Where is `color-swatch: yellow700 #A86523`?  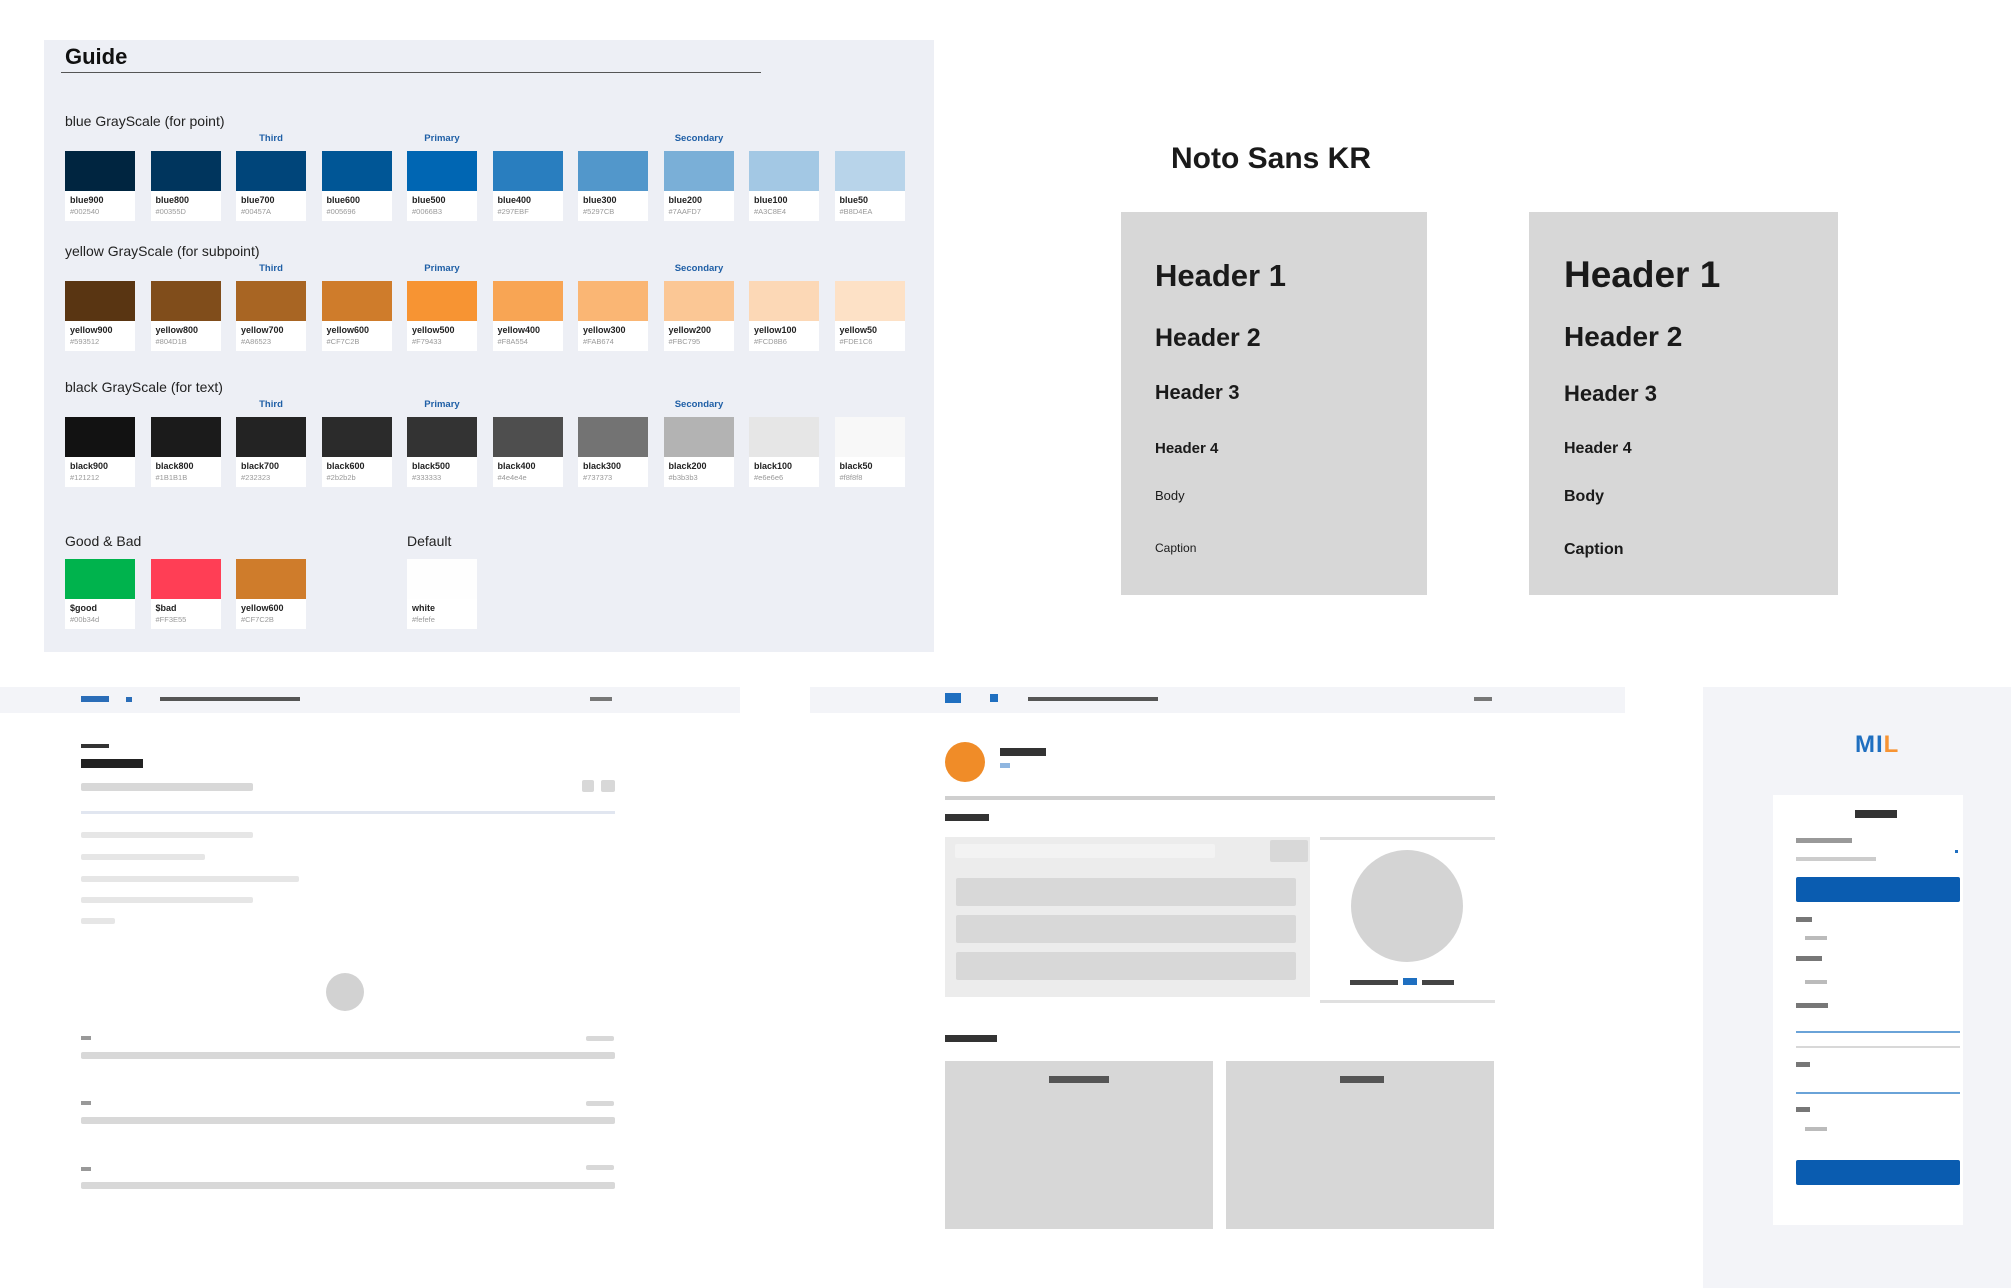 color-swatch: yellow700 #A86523 is located at coordinates (271, 316).